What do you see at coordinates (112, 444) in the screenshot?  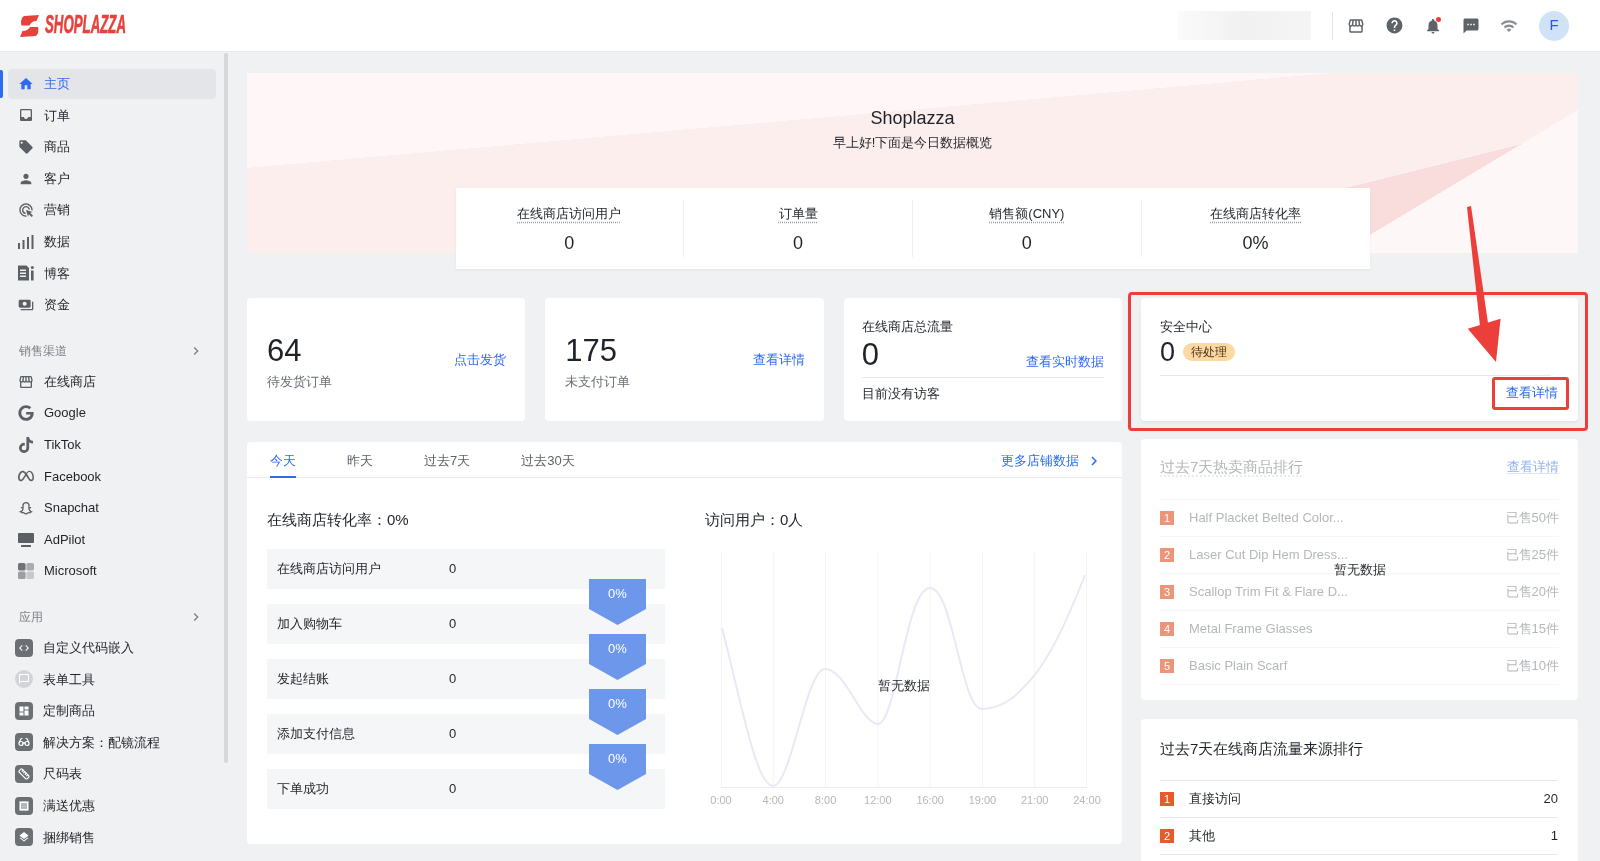 I see `sidebar-item: TikTok` at bounding box center [112, 444].